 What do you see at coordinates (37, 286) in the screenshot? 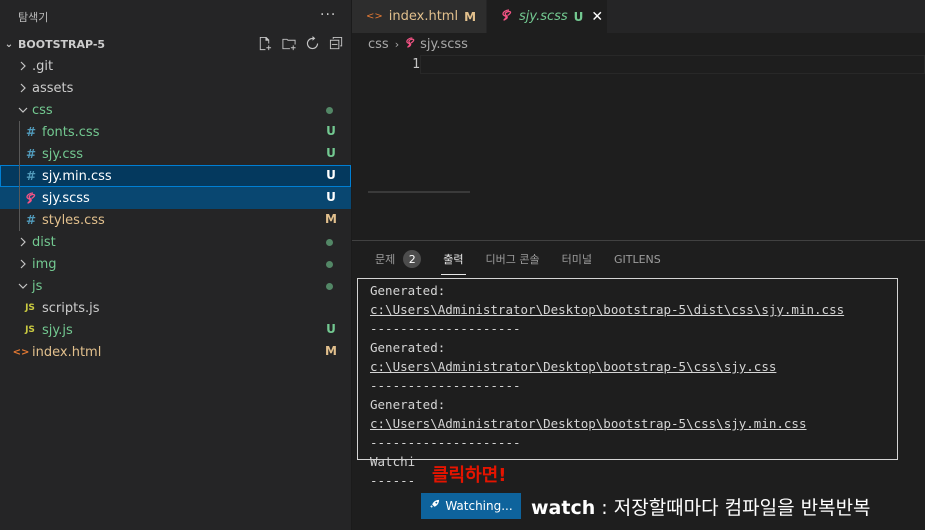
I see `tree-item-label: js` at bounding box center [37, 286].